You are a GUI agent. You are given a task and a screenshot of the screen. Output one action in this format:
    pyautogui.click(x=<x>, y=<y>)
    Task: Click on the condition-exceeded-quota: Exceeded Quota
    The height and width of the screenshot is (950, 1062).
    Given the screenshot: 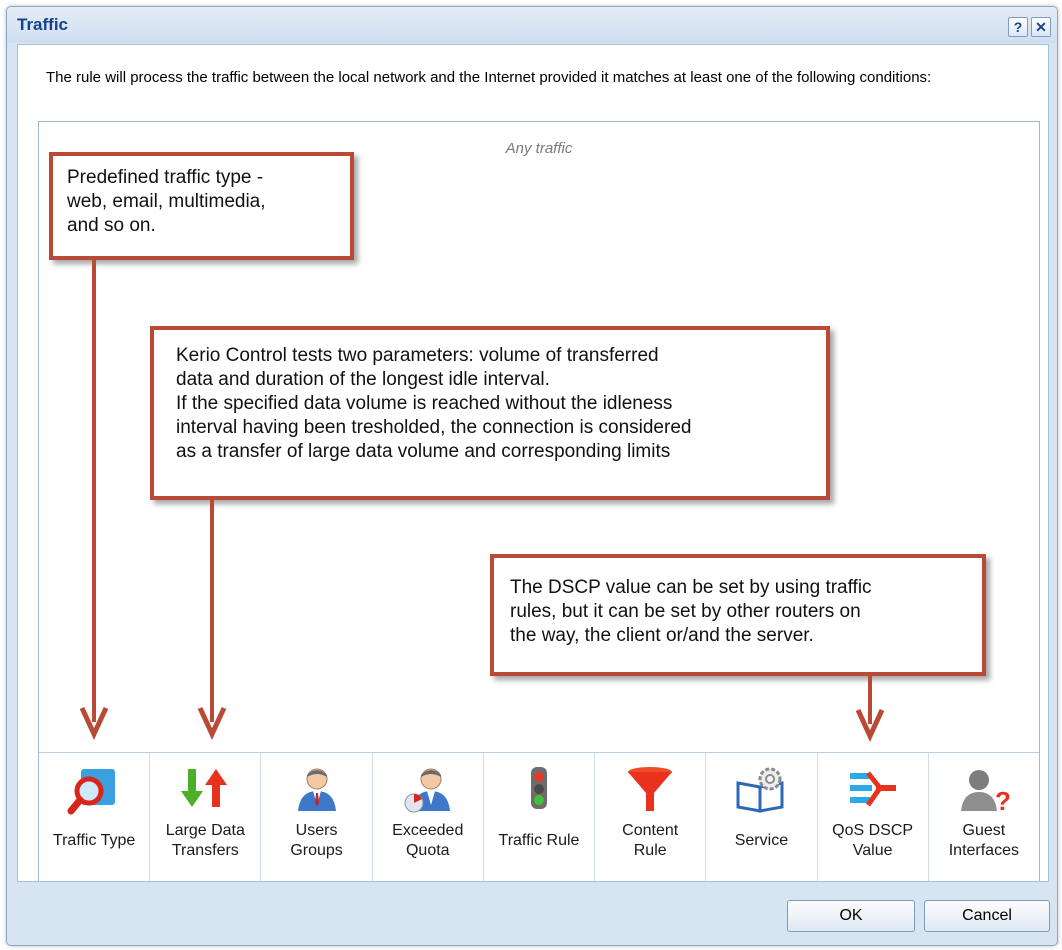 What is the action you would take?
    pyautogui.click(x=428, y=817)
    